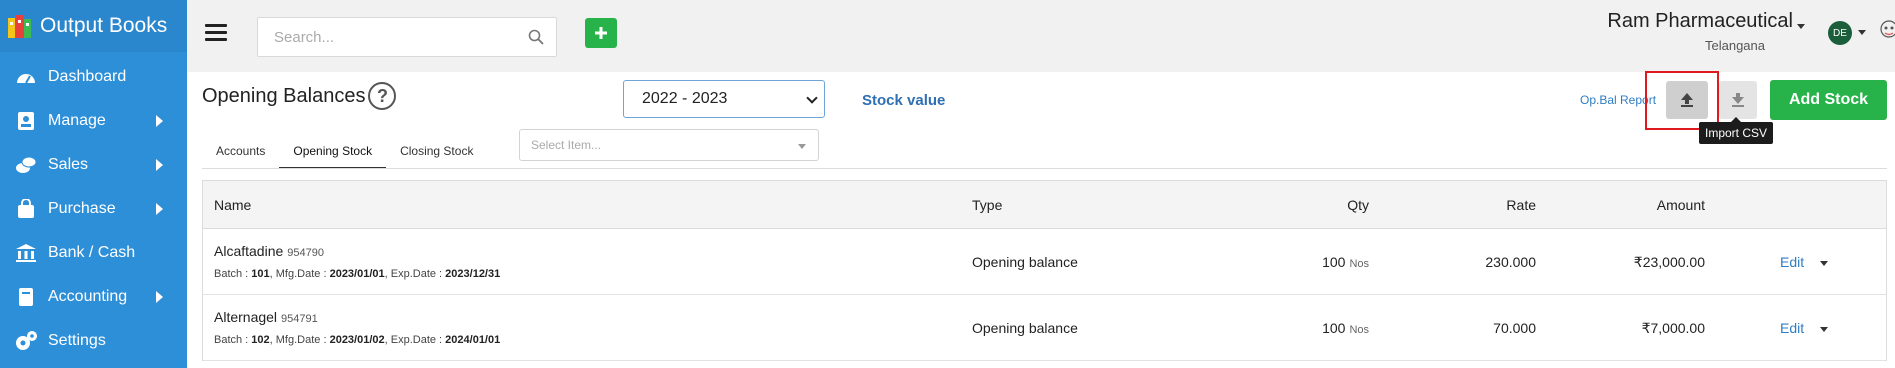 This screenshot has height=368, width=1895. I want to click on column-header-rate: Rate, so click(1521, 205).